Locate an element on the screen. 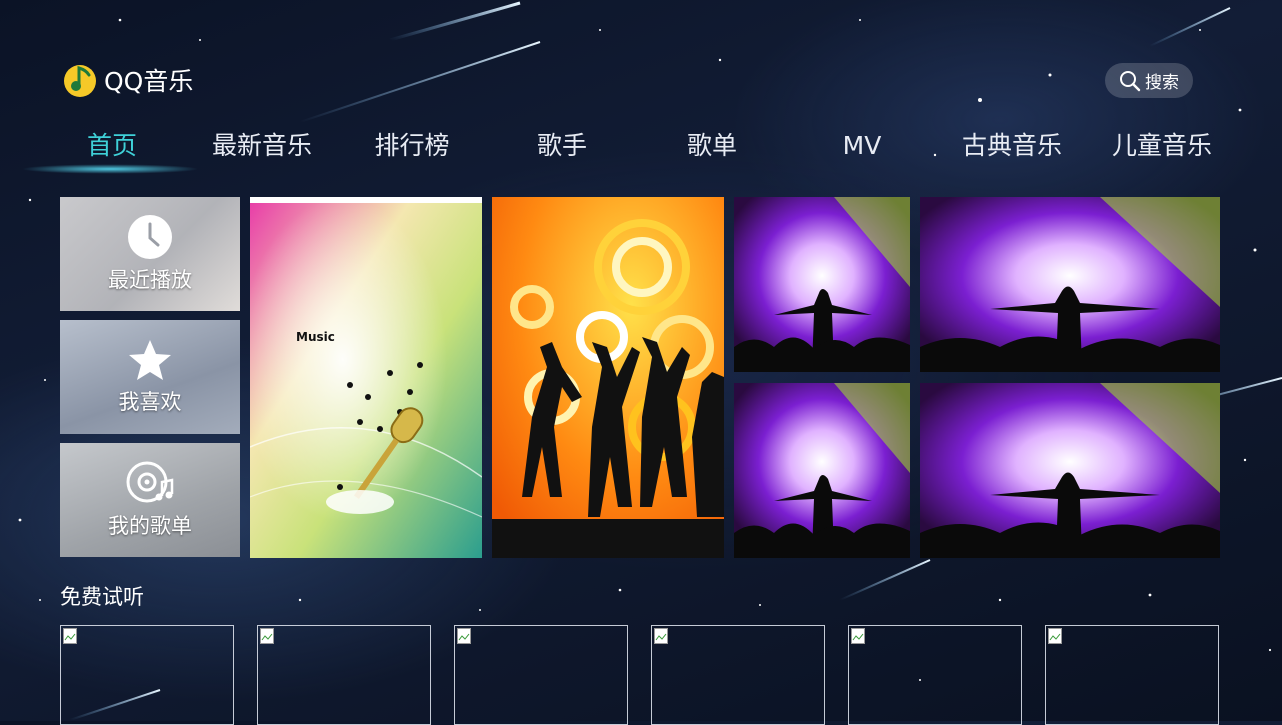 The width and height of the screenshot is (1282, 725). recent-plays-label: 最近播放 is located at coordinates (150, 280).